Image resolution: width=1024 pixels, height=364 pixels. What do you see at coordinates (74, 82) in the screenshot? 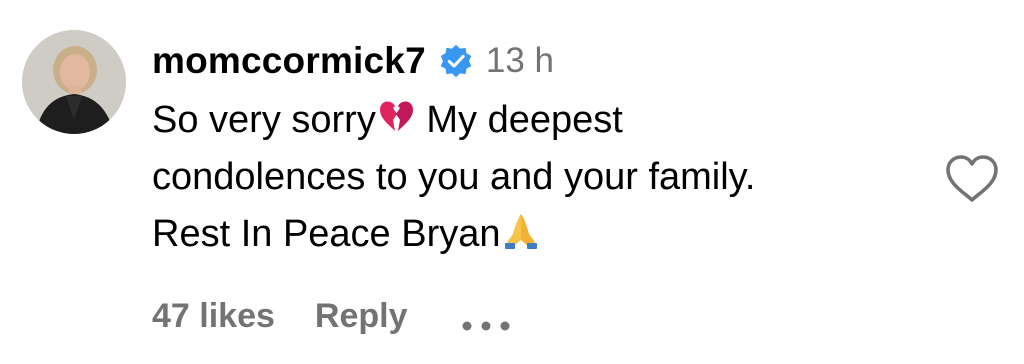
I see `avatar` at bounding box center [74, 82].